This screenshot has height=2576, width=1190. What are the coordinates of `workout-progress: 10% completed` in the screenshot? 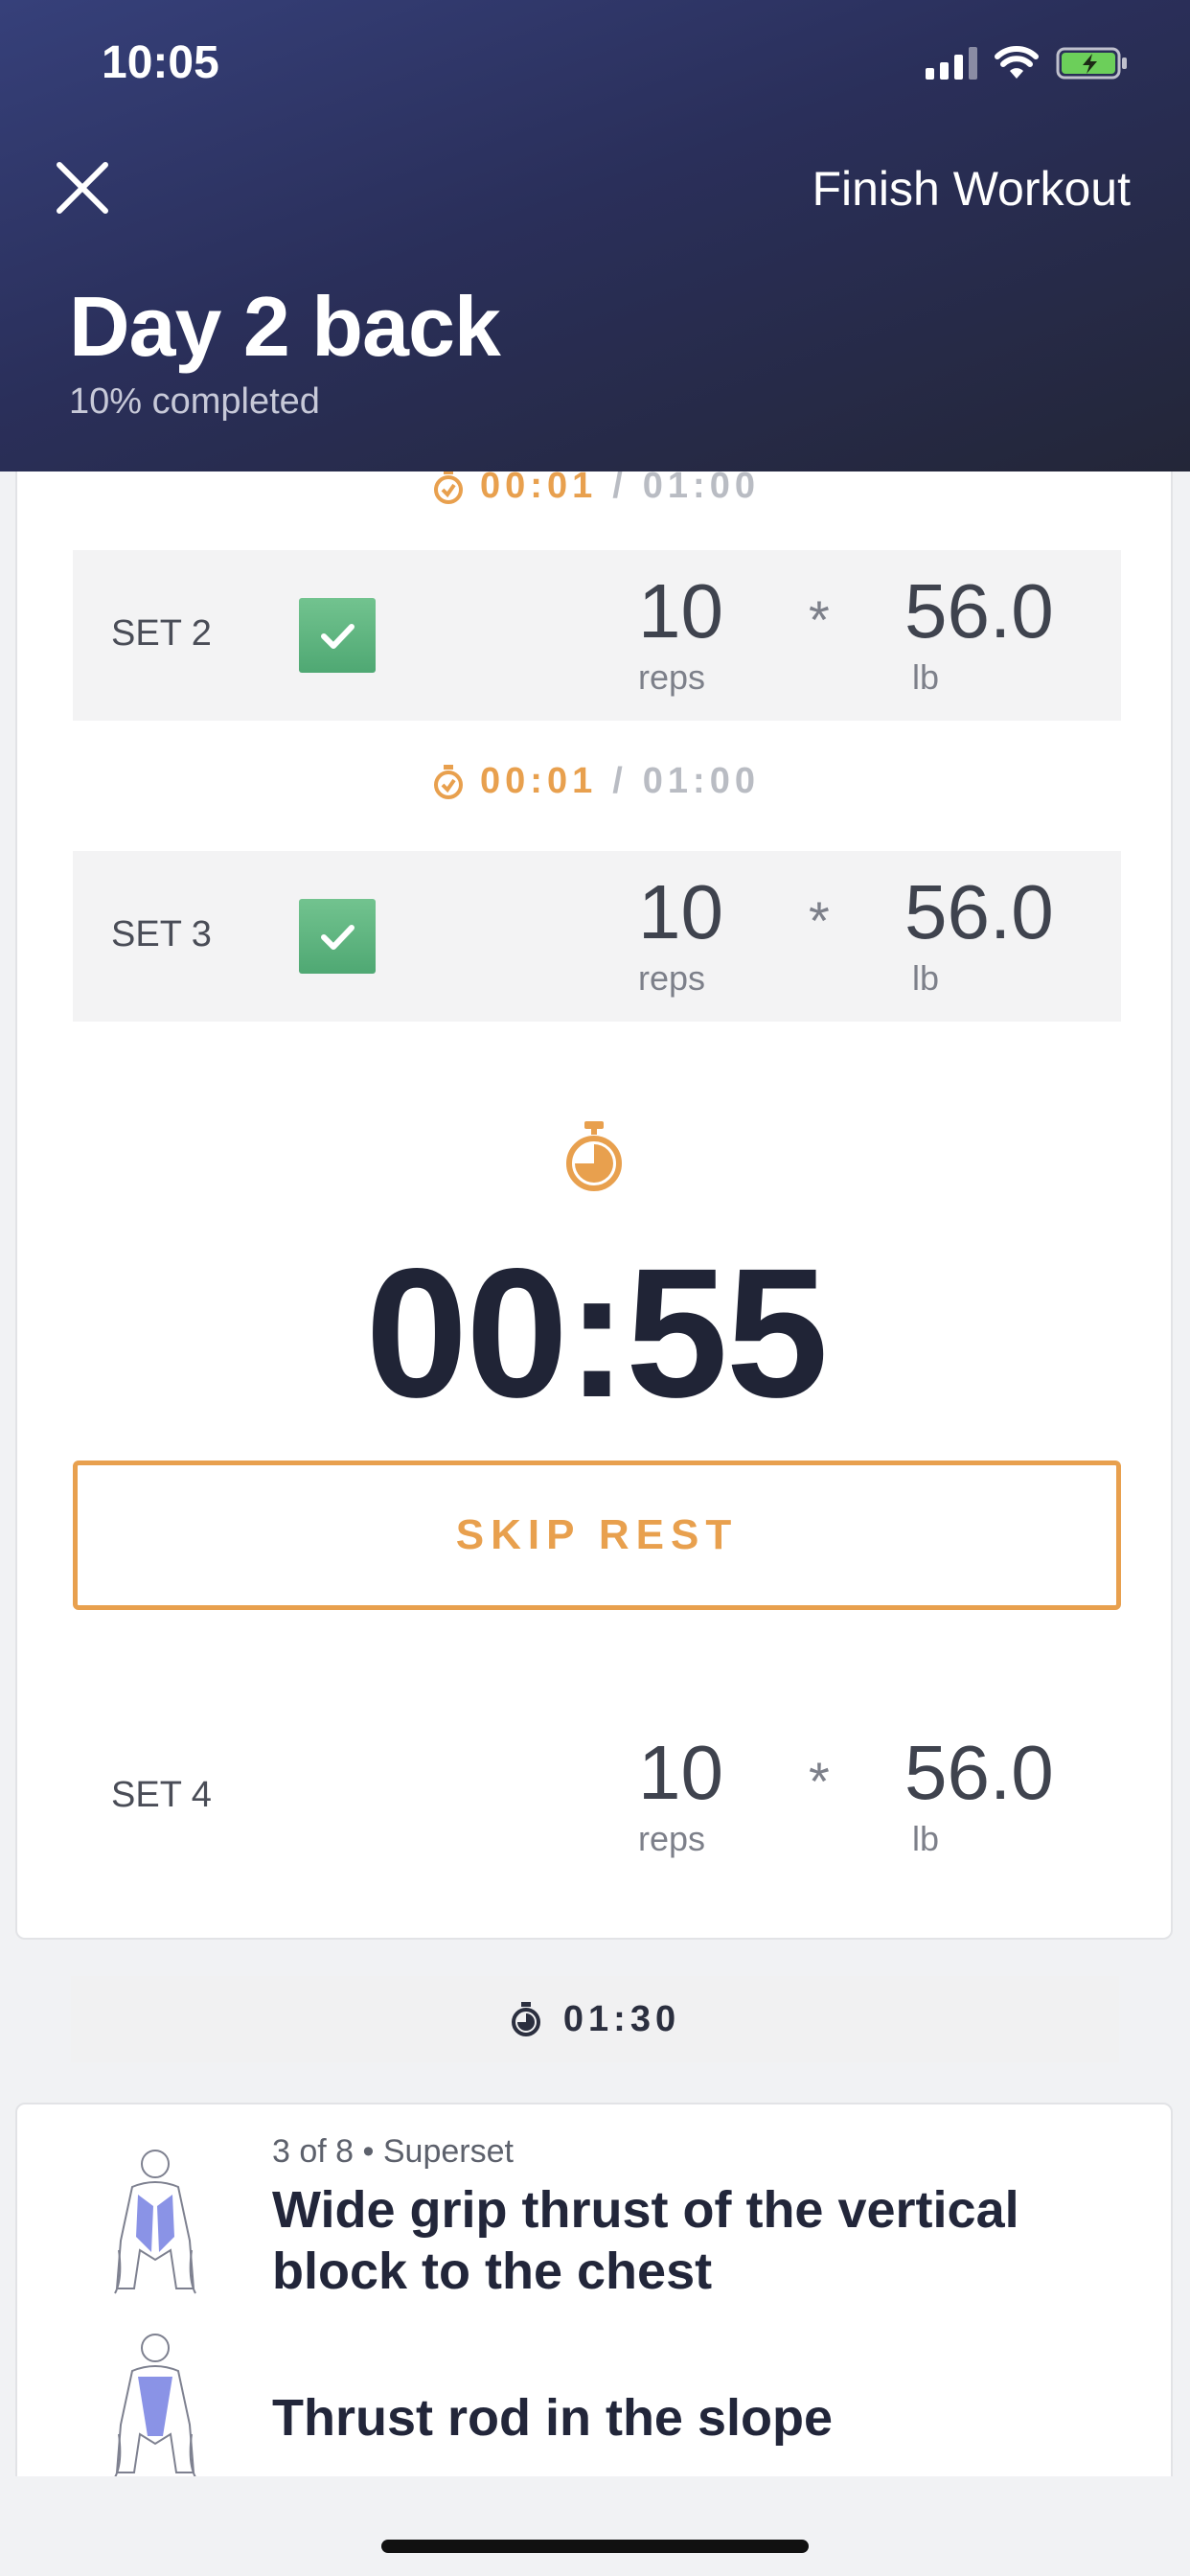 It's located at (195, 401).